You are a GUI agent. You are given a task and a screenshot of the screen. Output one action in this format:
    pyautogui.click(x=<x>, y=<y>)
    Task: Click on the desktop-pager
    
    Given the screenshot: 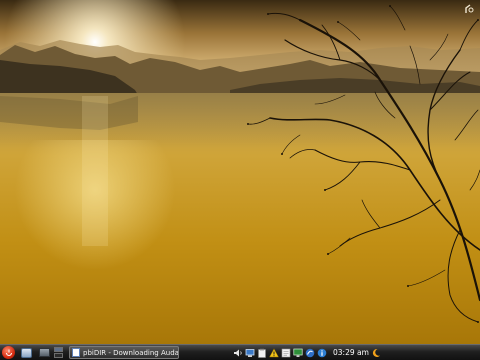 What is the action you would take?
    pyautogui.click(x=58, y=352)
    